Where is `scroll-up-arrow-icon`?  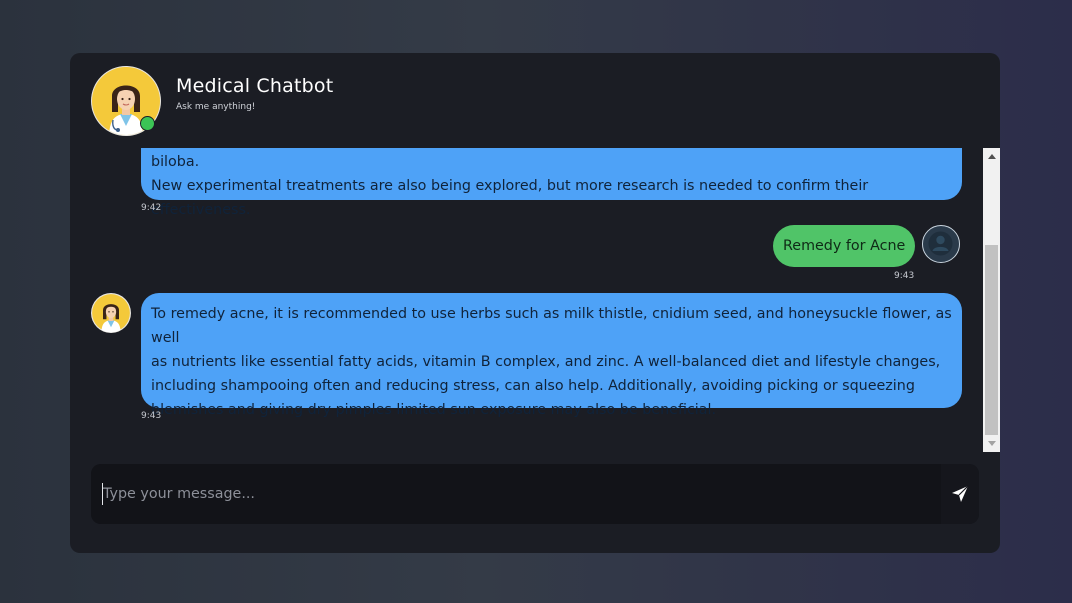 scroll-up-arrow-icon is located at coordinates (991, 156).